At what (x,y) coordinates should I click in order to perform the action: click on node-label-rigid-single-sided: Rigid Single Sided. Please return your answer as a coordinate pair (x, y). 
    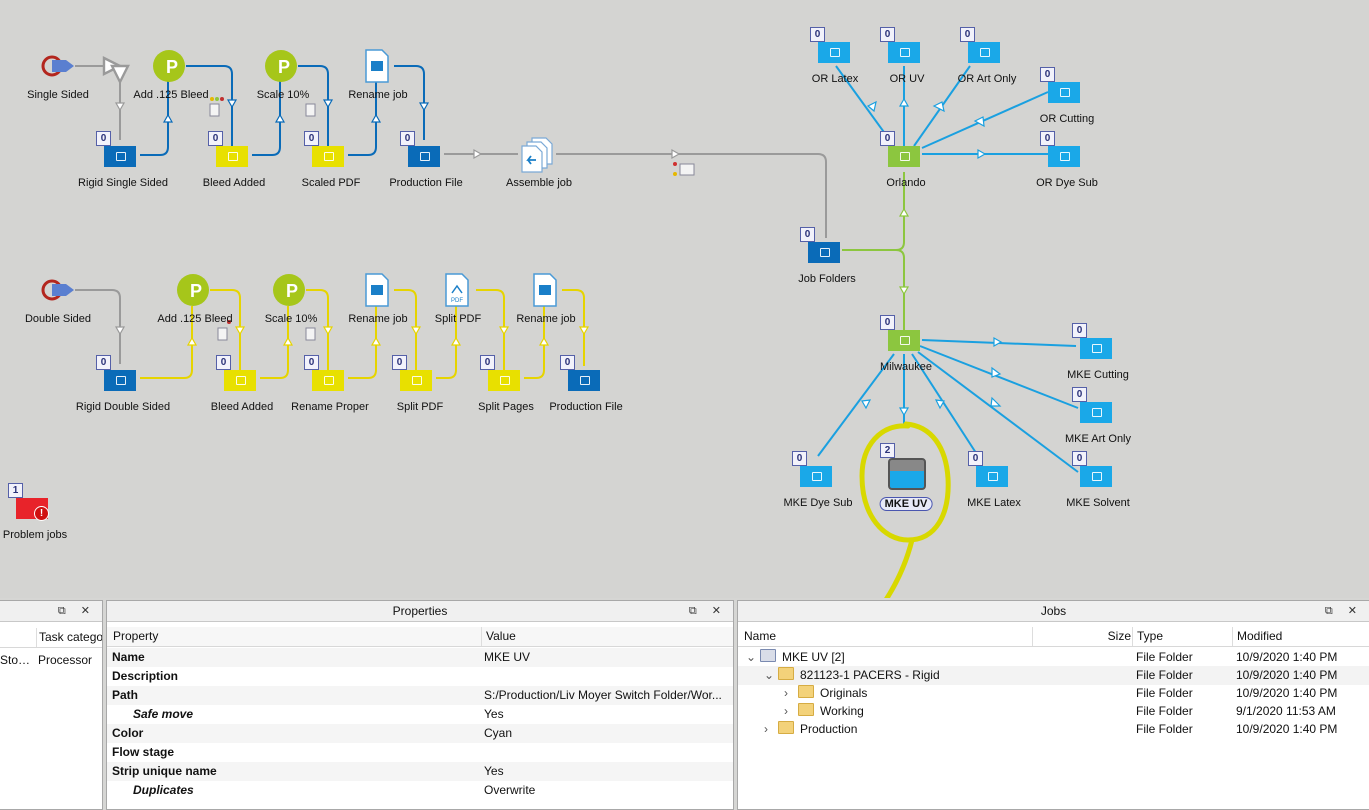
    Looking at the image, I should click on (123, 183).